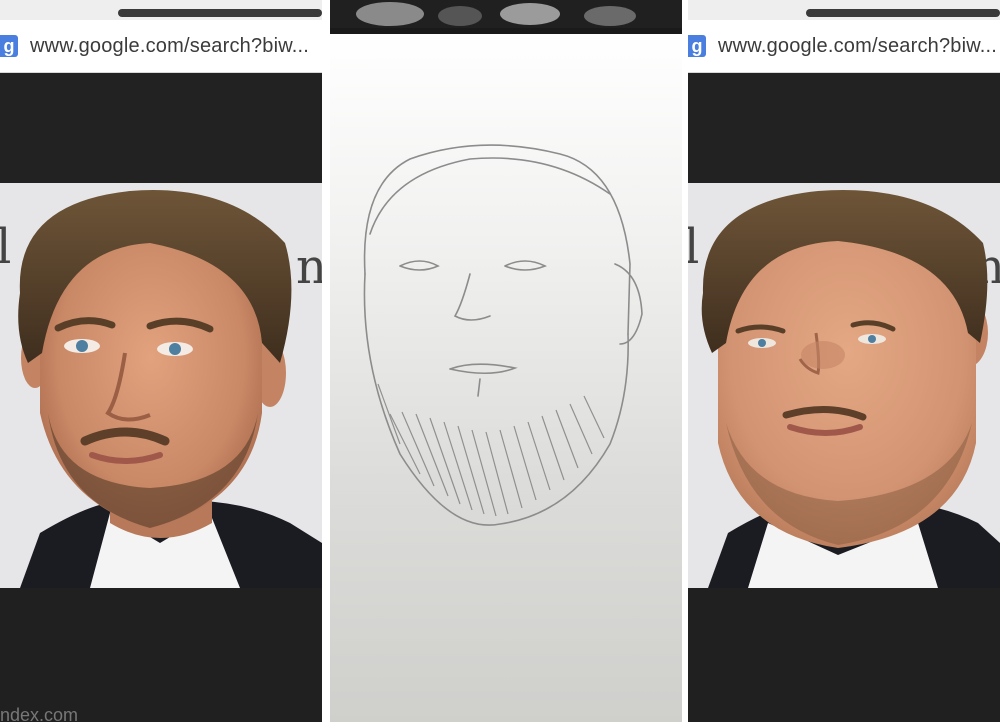 The image size is (1000, 722). Describe the element at coordinates (220, 13) in the screenshot. I see `tab-indicator` at that location.